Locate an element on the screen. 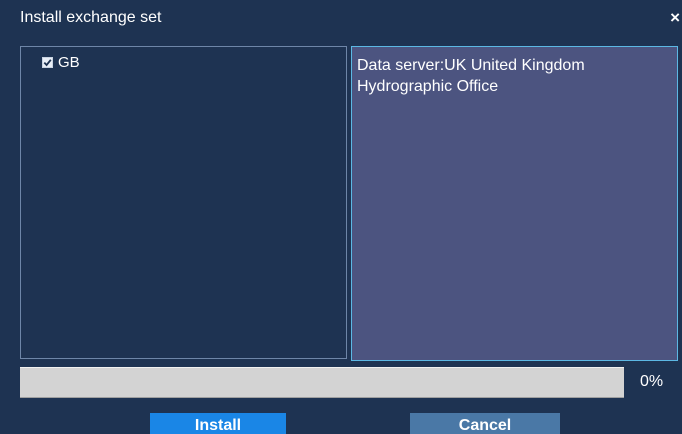 Image resolution: width=682 pixels, height=434 pixels. close-icon: × is located at coordinates (675, 18).